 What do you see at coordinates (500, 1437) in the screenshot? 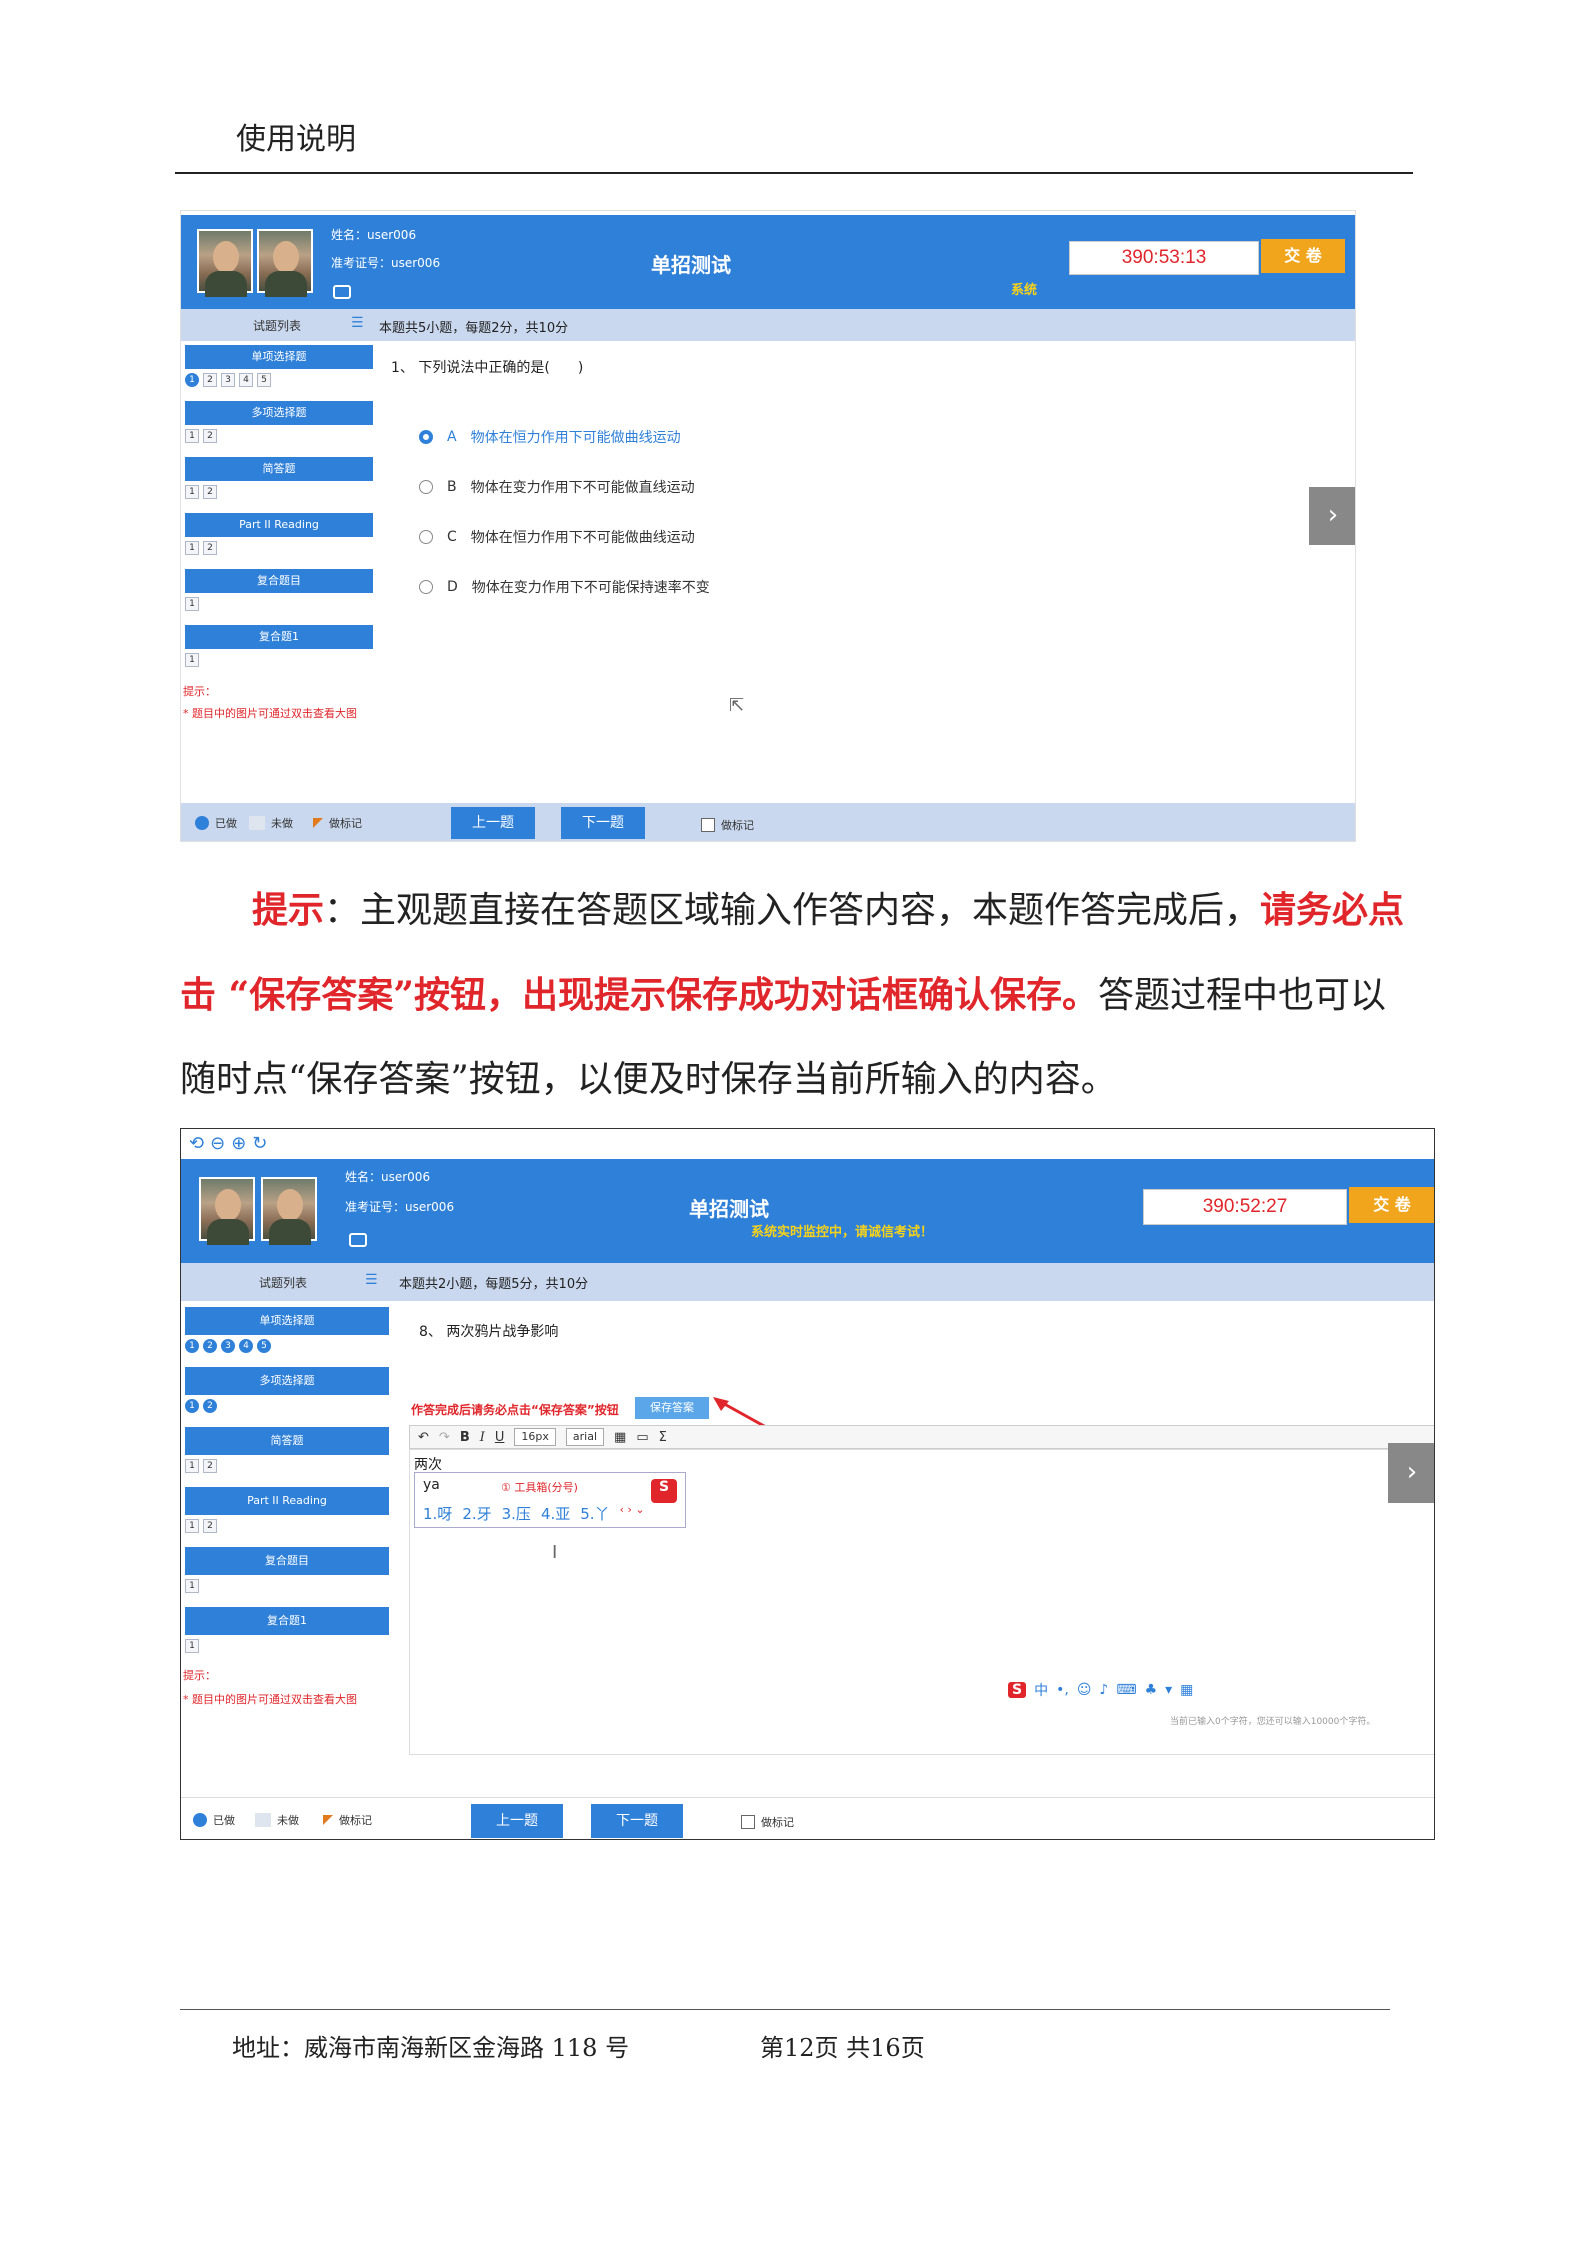
I see `underline-button: U` at bounding box center [500, 1437].